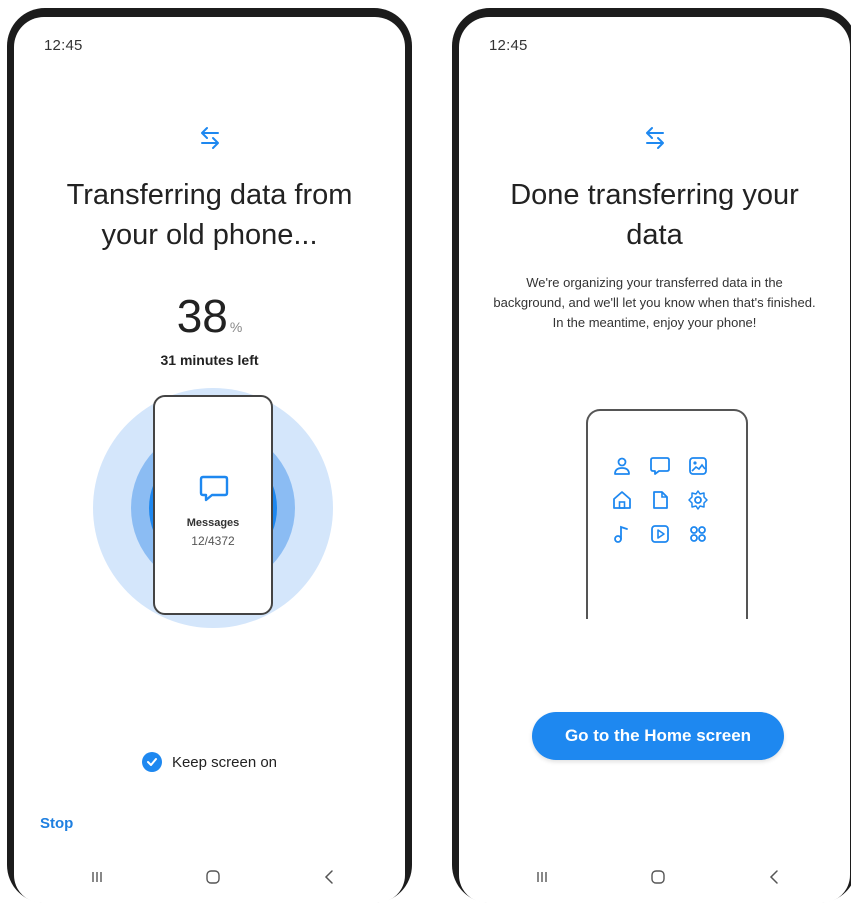 This screenshot has width=851, height=903. Describe the element at coordinates (621, 534) in the screenshot. I see `music-icon` at that location.